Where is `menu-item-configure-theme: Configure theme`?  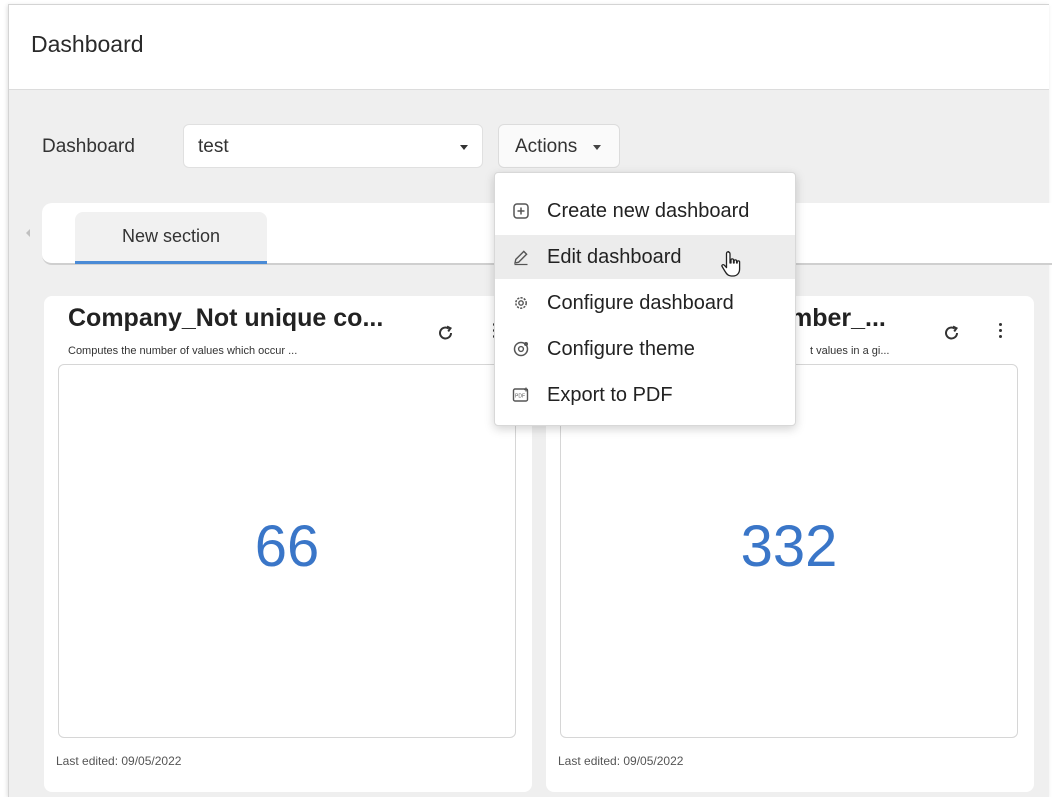 menu-item-configure-theme: Configure theme is located at coordinates (645, 349).